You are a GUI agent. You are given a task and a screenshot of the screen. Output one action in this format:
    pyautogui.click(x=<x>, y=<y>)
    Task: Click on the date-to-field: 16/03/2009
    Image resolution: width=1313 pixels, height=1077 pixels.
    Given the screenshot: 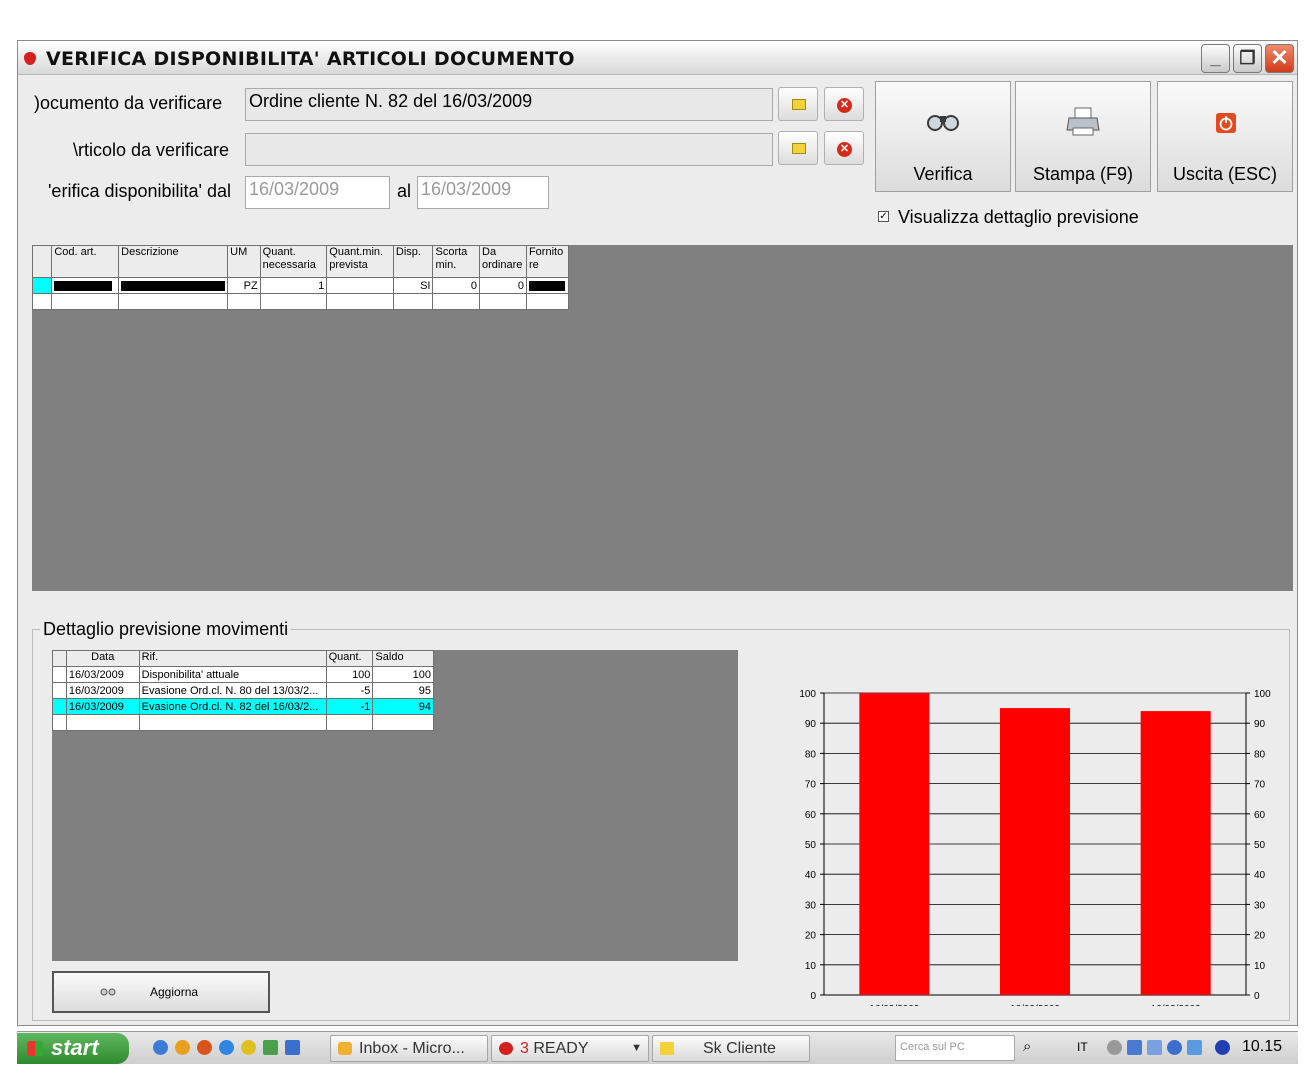 What is the action you would take?
    pyautogui.click(x=483, y=192)
    